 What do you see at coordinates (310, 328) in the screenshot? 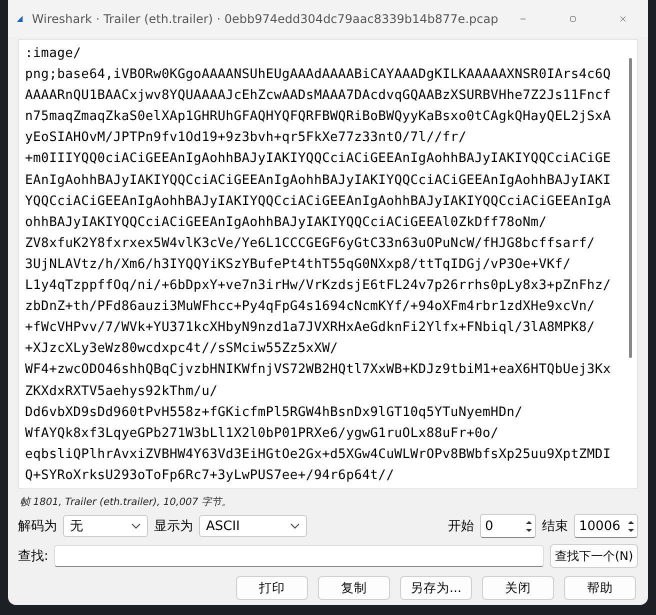
I see `text-line: +fWcVHPvv/7/WVk+YU371kcXHbyN9nzd1a7JVXRHxAeGdknFi2Ylfx+FNbiql/3lA8MPK8/` at bounding box center [310, 328].